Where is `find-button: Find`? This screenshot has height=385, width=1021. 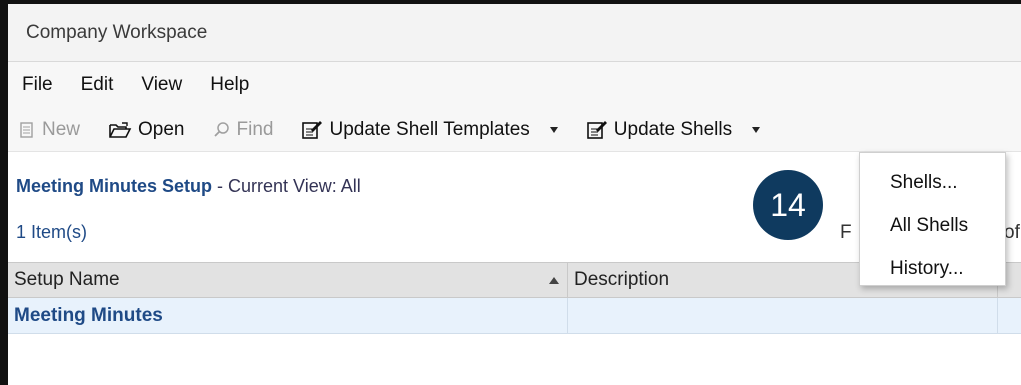 find-button: Find is located at coordinates (243, 129).